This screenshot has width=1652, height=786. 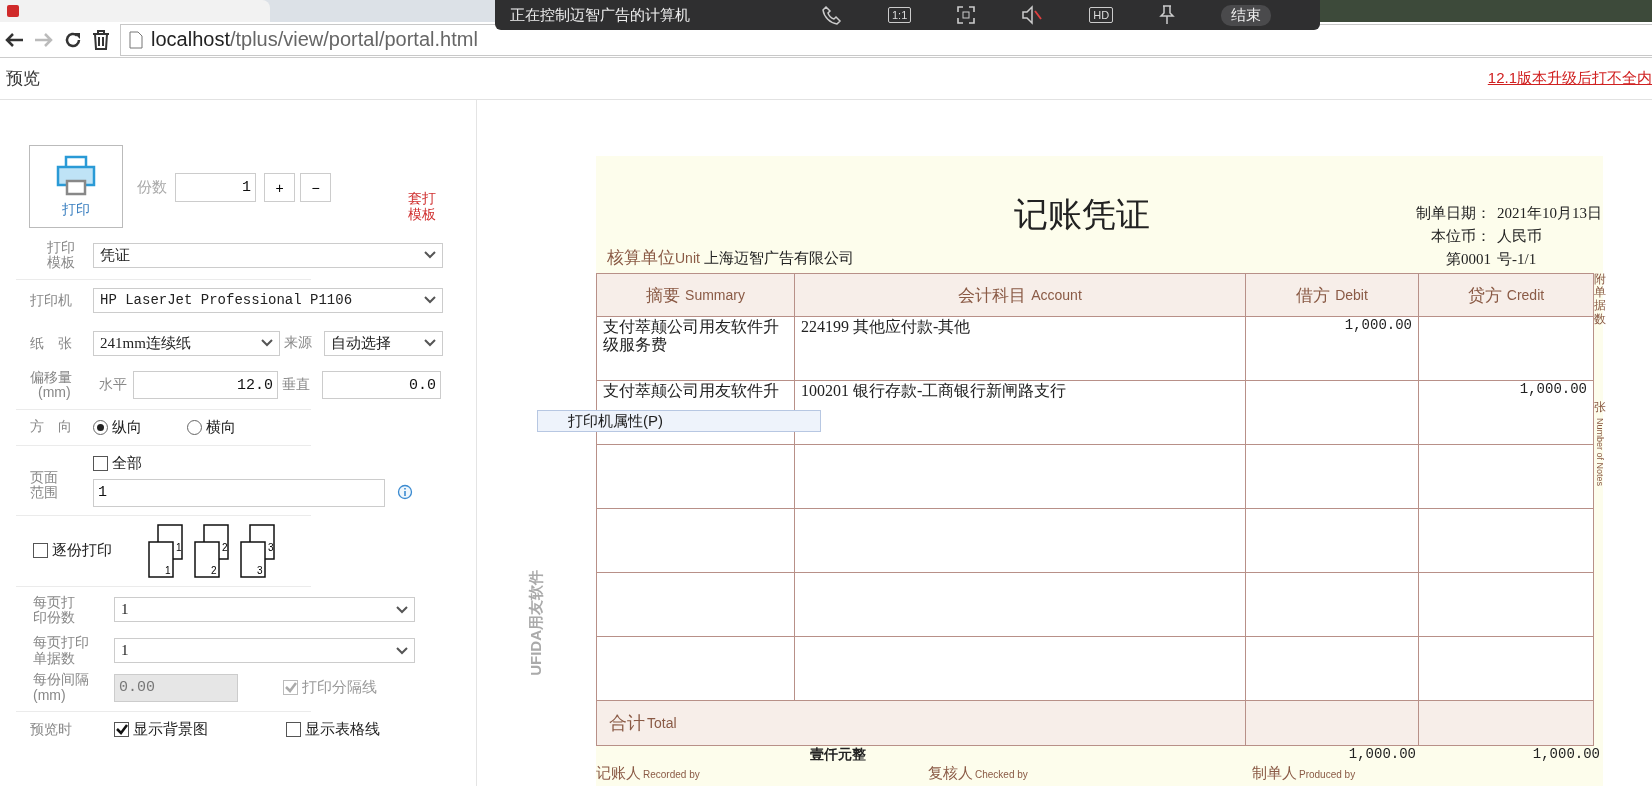 I want to click on orientation-radio: 纵向, so click(x=140, y=427).